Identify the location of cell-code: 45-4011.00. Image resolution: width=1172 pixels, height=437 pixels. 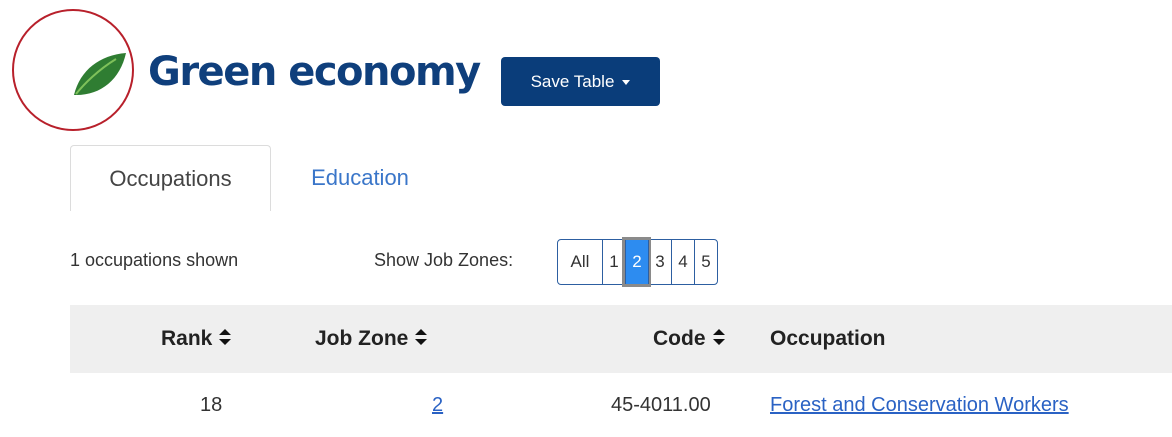
(661, 404).